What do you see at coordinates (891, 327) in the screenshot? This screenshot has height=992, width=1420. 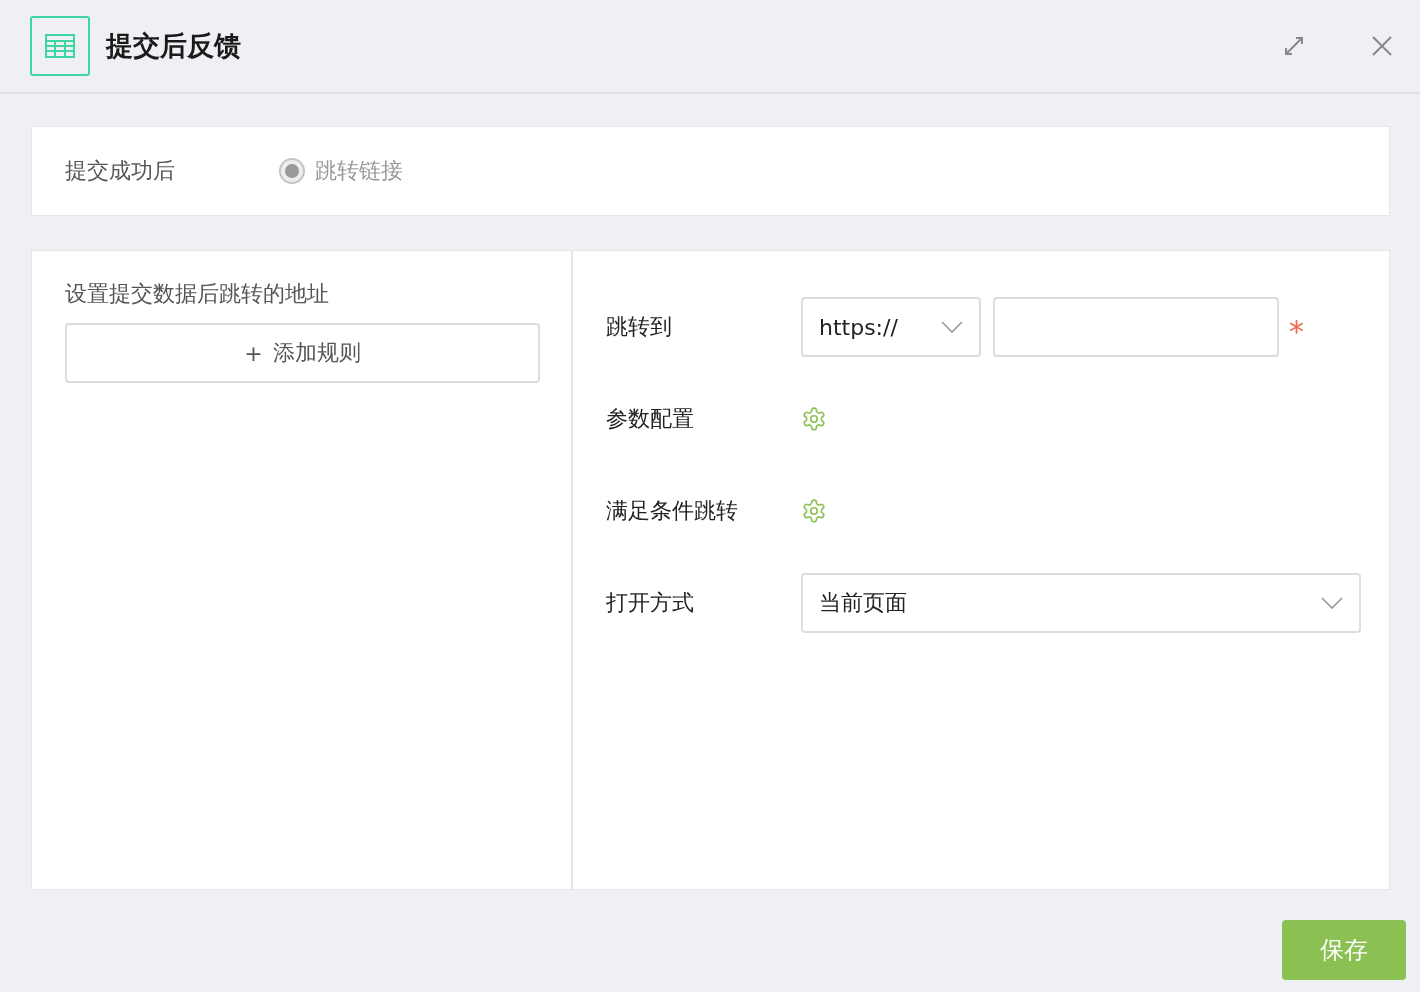 I see `protocol-select: https://` at bounding box center [891, 327].